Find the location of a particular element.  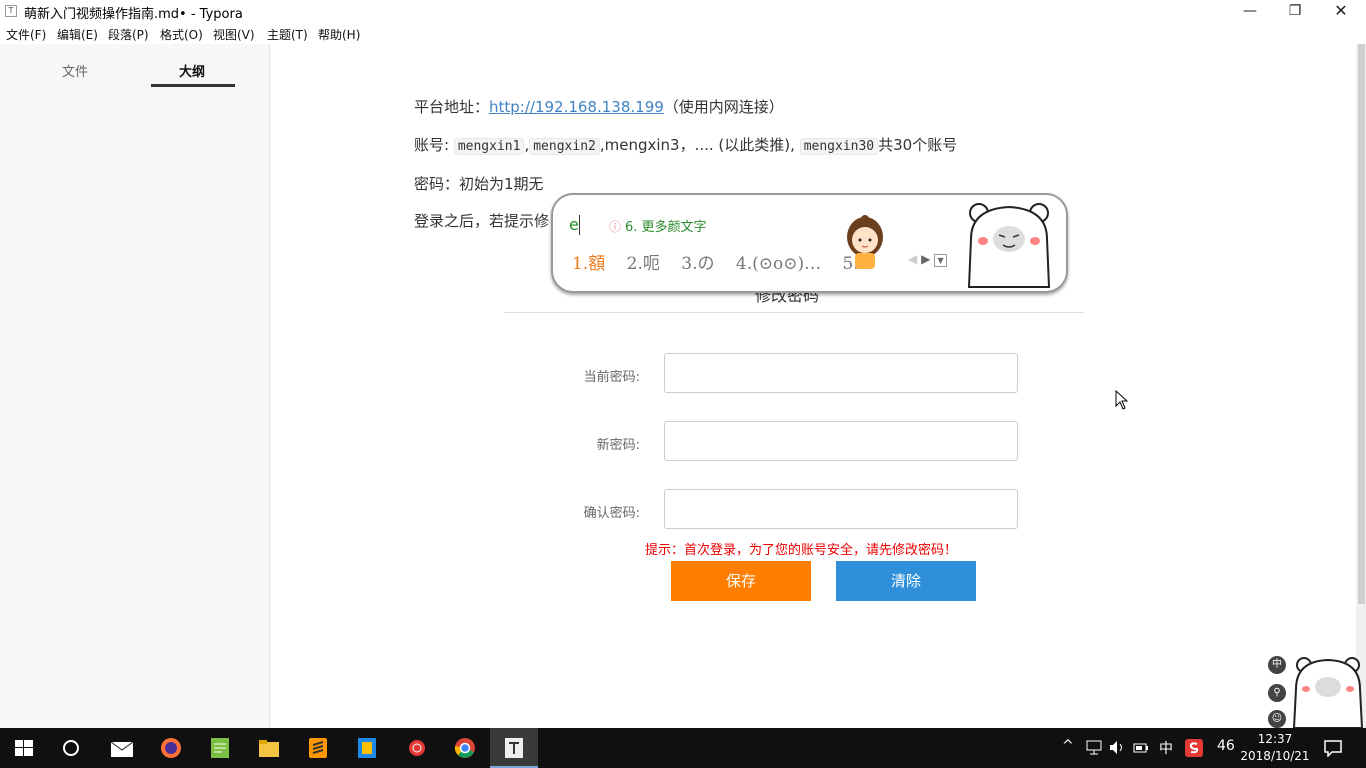

taskbar-snail is located at coordinates (416, 748).